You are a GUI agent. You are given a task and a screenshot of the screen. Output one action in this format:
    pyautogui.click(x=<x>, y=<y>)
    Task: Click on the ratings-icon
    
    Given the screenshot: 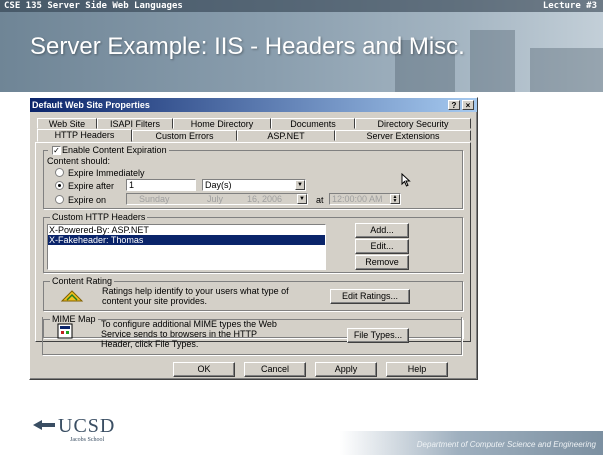 What is the action you would take?
    pyautogui.click(x=72, y=296)
    